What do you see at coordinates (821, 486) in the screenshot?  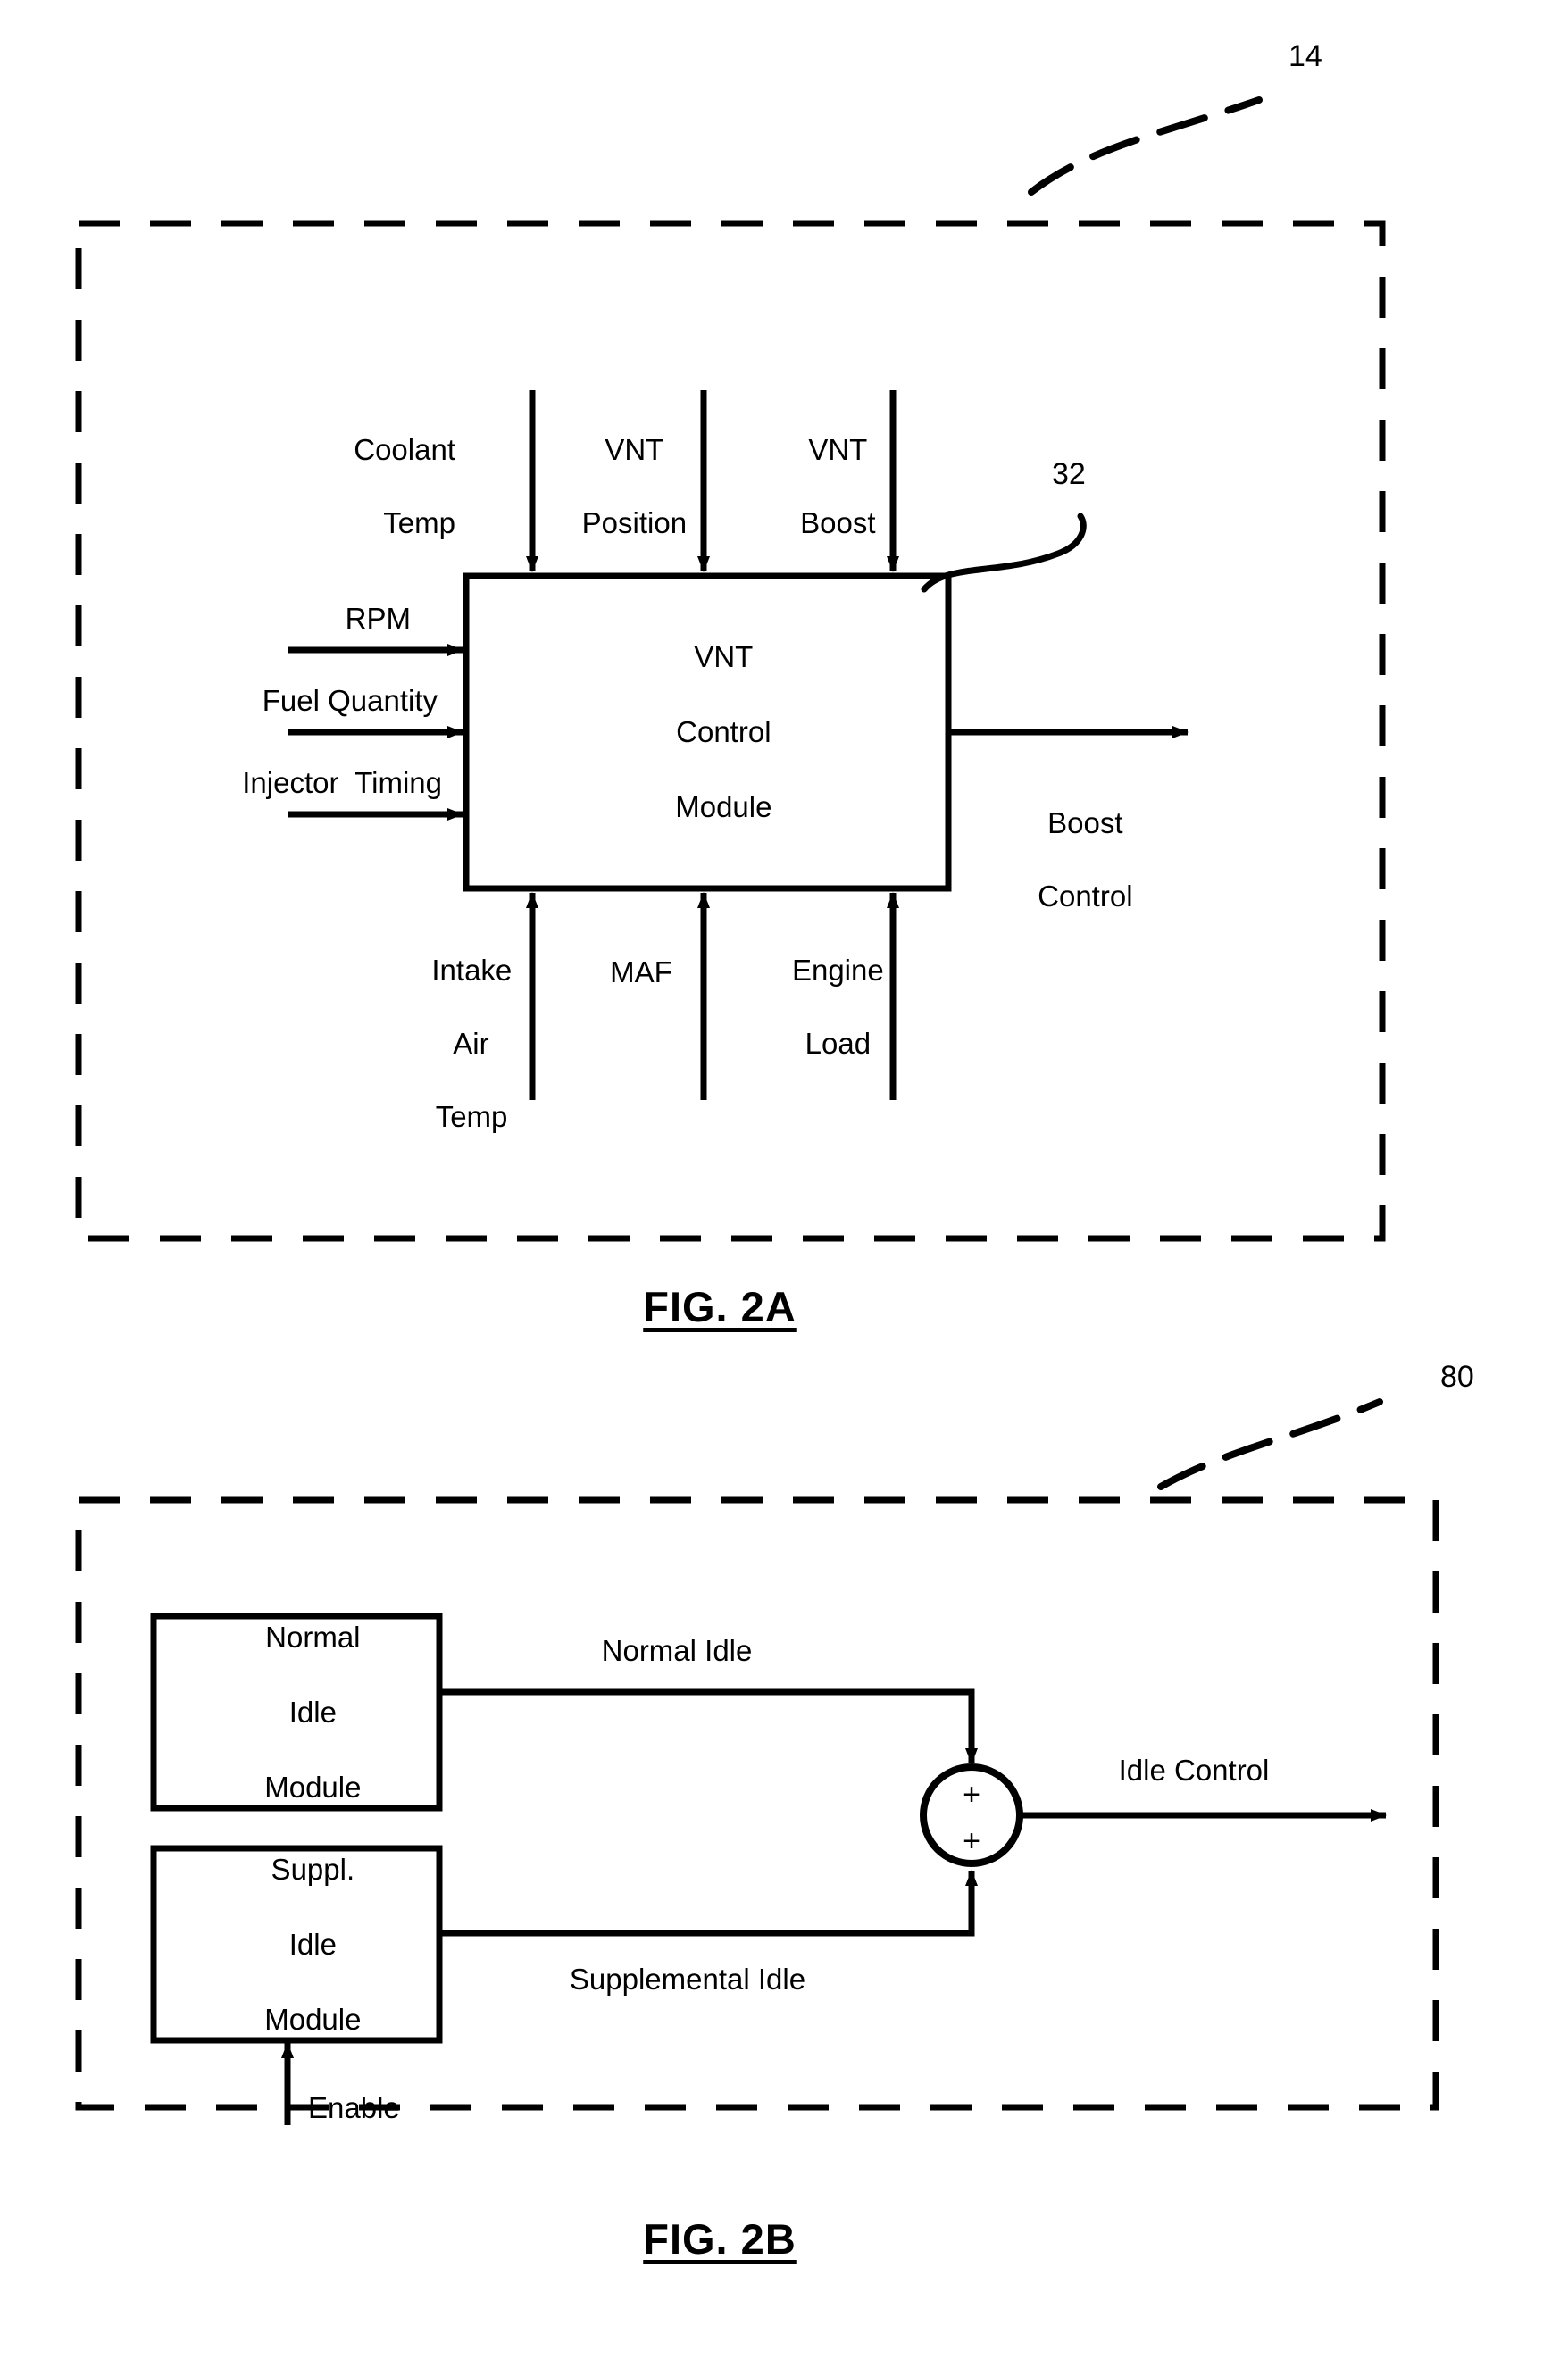 I see `label-vnt-boost: VNT Boost` at bounding box center [821, 486].